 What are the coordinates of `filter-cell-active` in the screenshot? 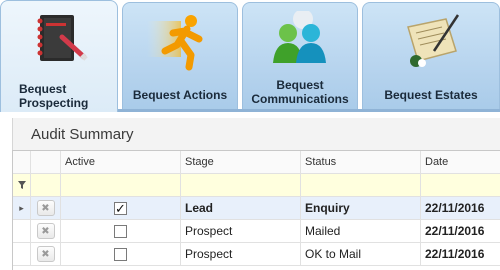 It's located at (121, 185).